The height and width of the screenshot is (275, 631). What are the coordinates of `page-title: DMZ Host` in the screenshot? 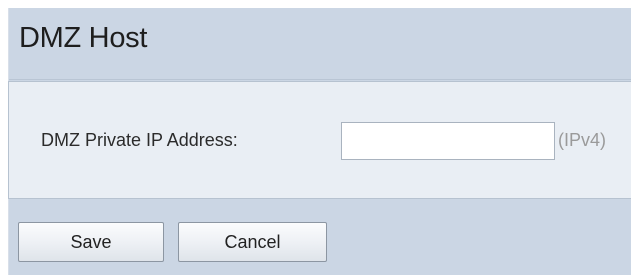 It's located at (83, 38).